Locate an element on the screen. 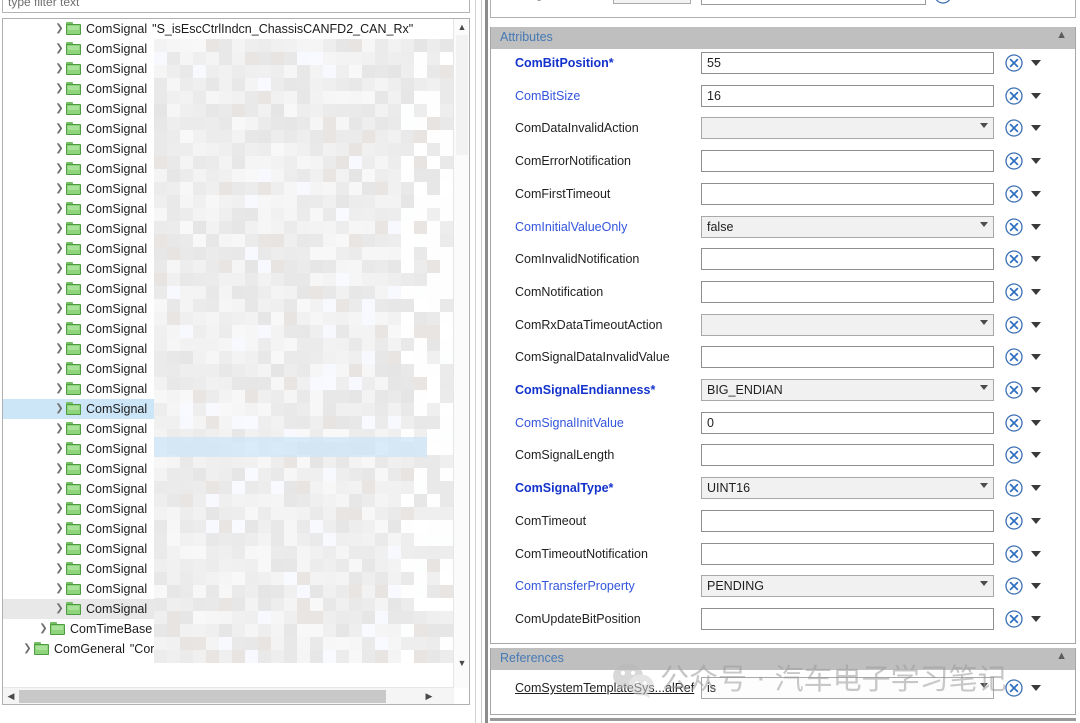  attribute-combo: false is located at coordinates (847, 226).